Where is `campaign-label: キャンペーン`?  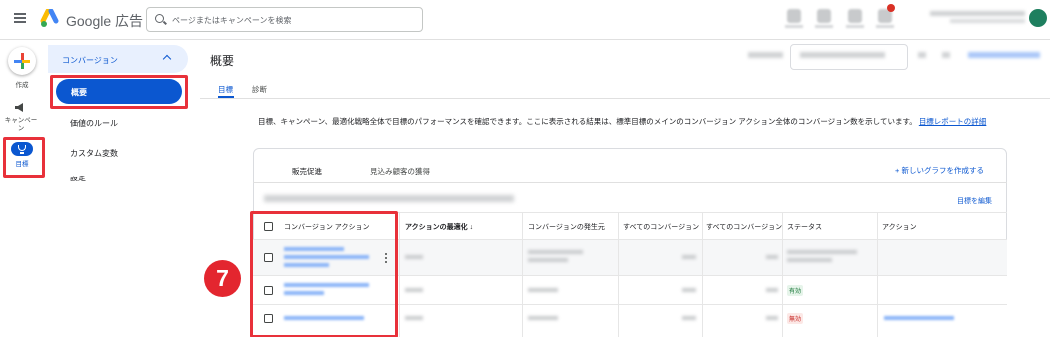 campaign-label: キャンペーン is located at coordinates (21, 125).